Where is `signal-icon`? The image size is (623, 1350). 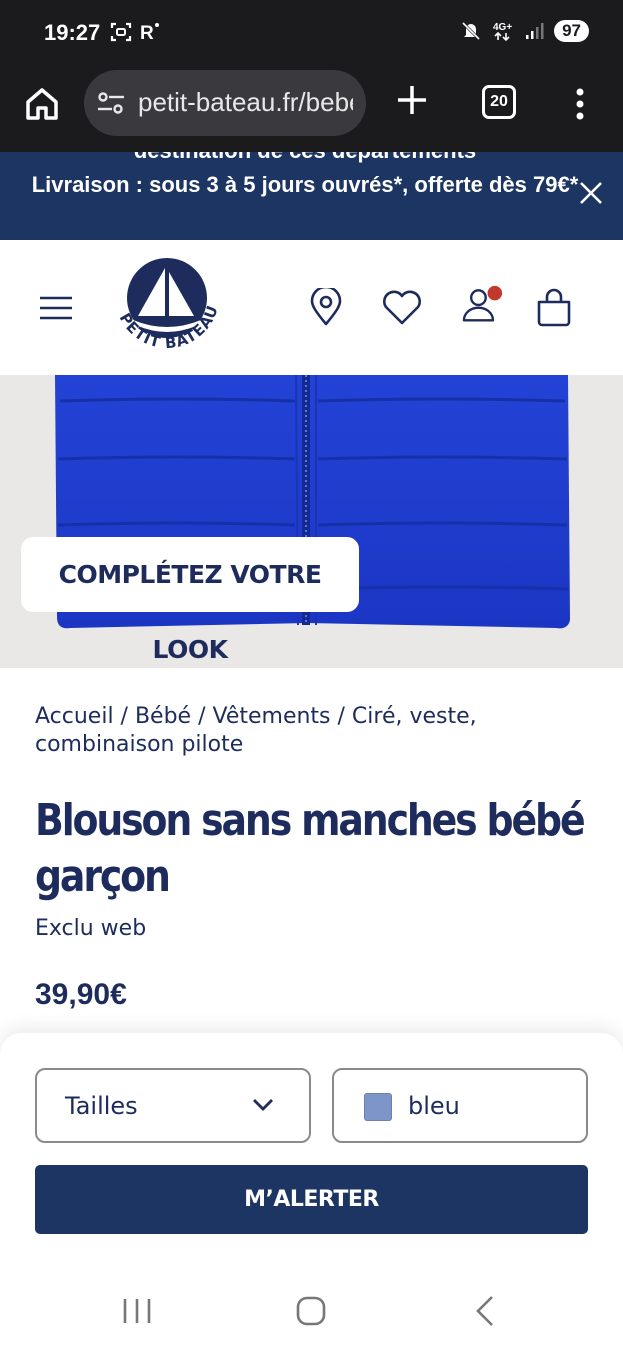
signal-icon is located at coordinates (535, 31).